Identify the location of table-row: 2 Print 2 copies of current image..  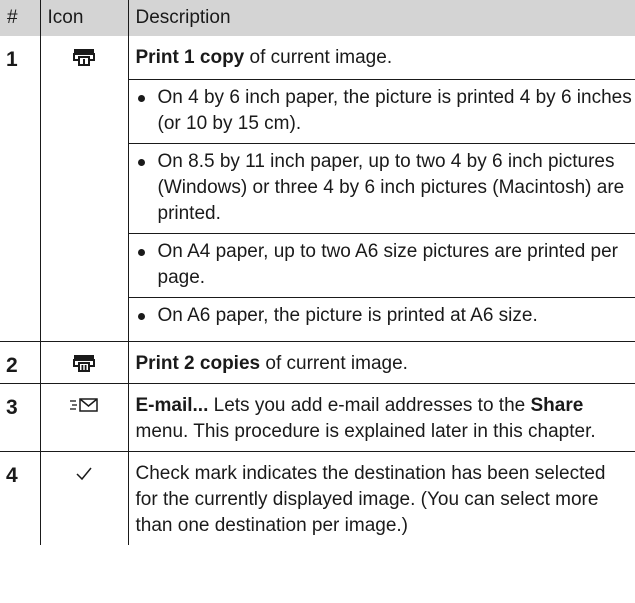
(317, 362).